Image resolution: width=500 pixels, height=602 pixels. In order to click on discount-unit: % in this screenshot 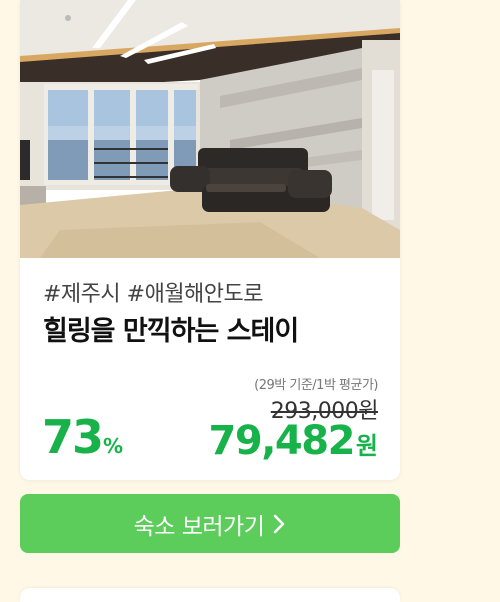, I will do `click(113, 446)`.